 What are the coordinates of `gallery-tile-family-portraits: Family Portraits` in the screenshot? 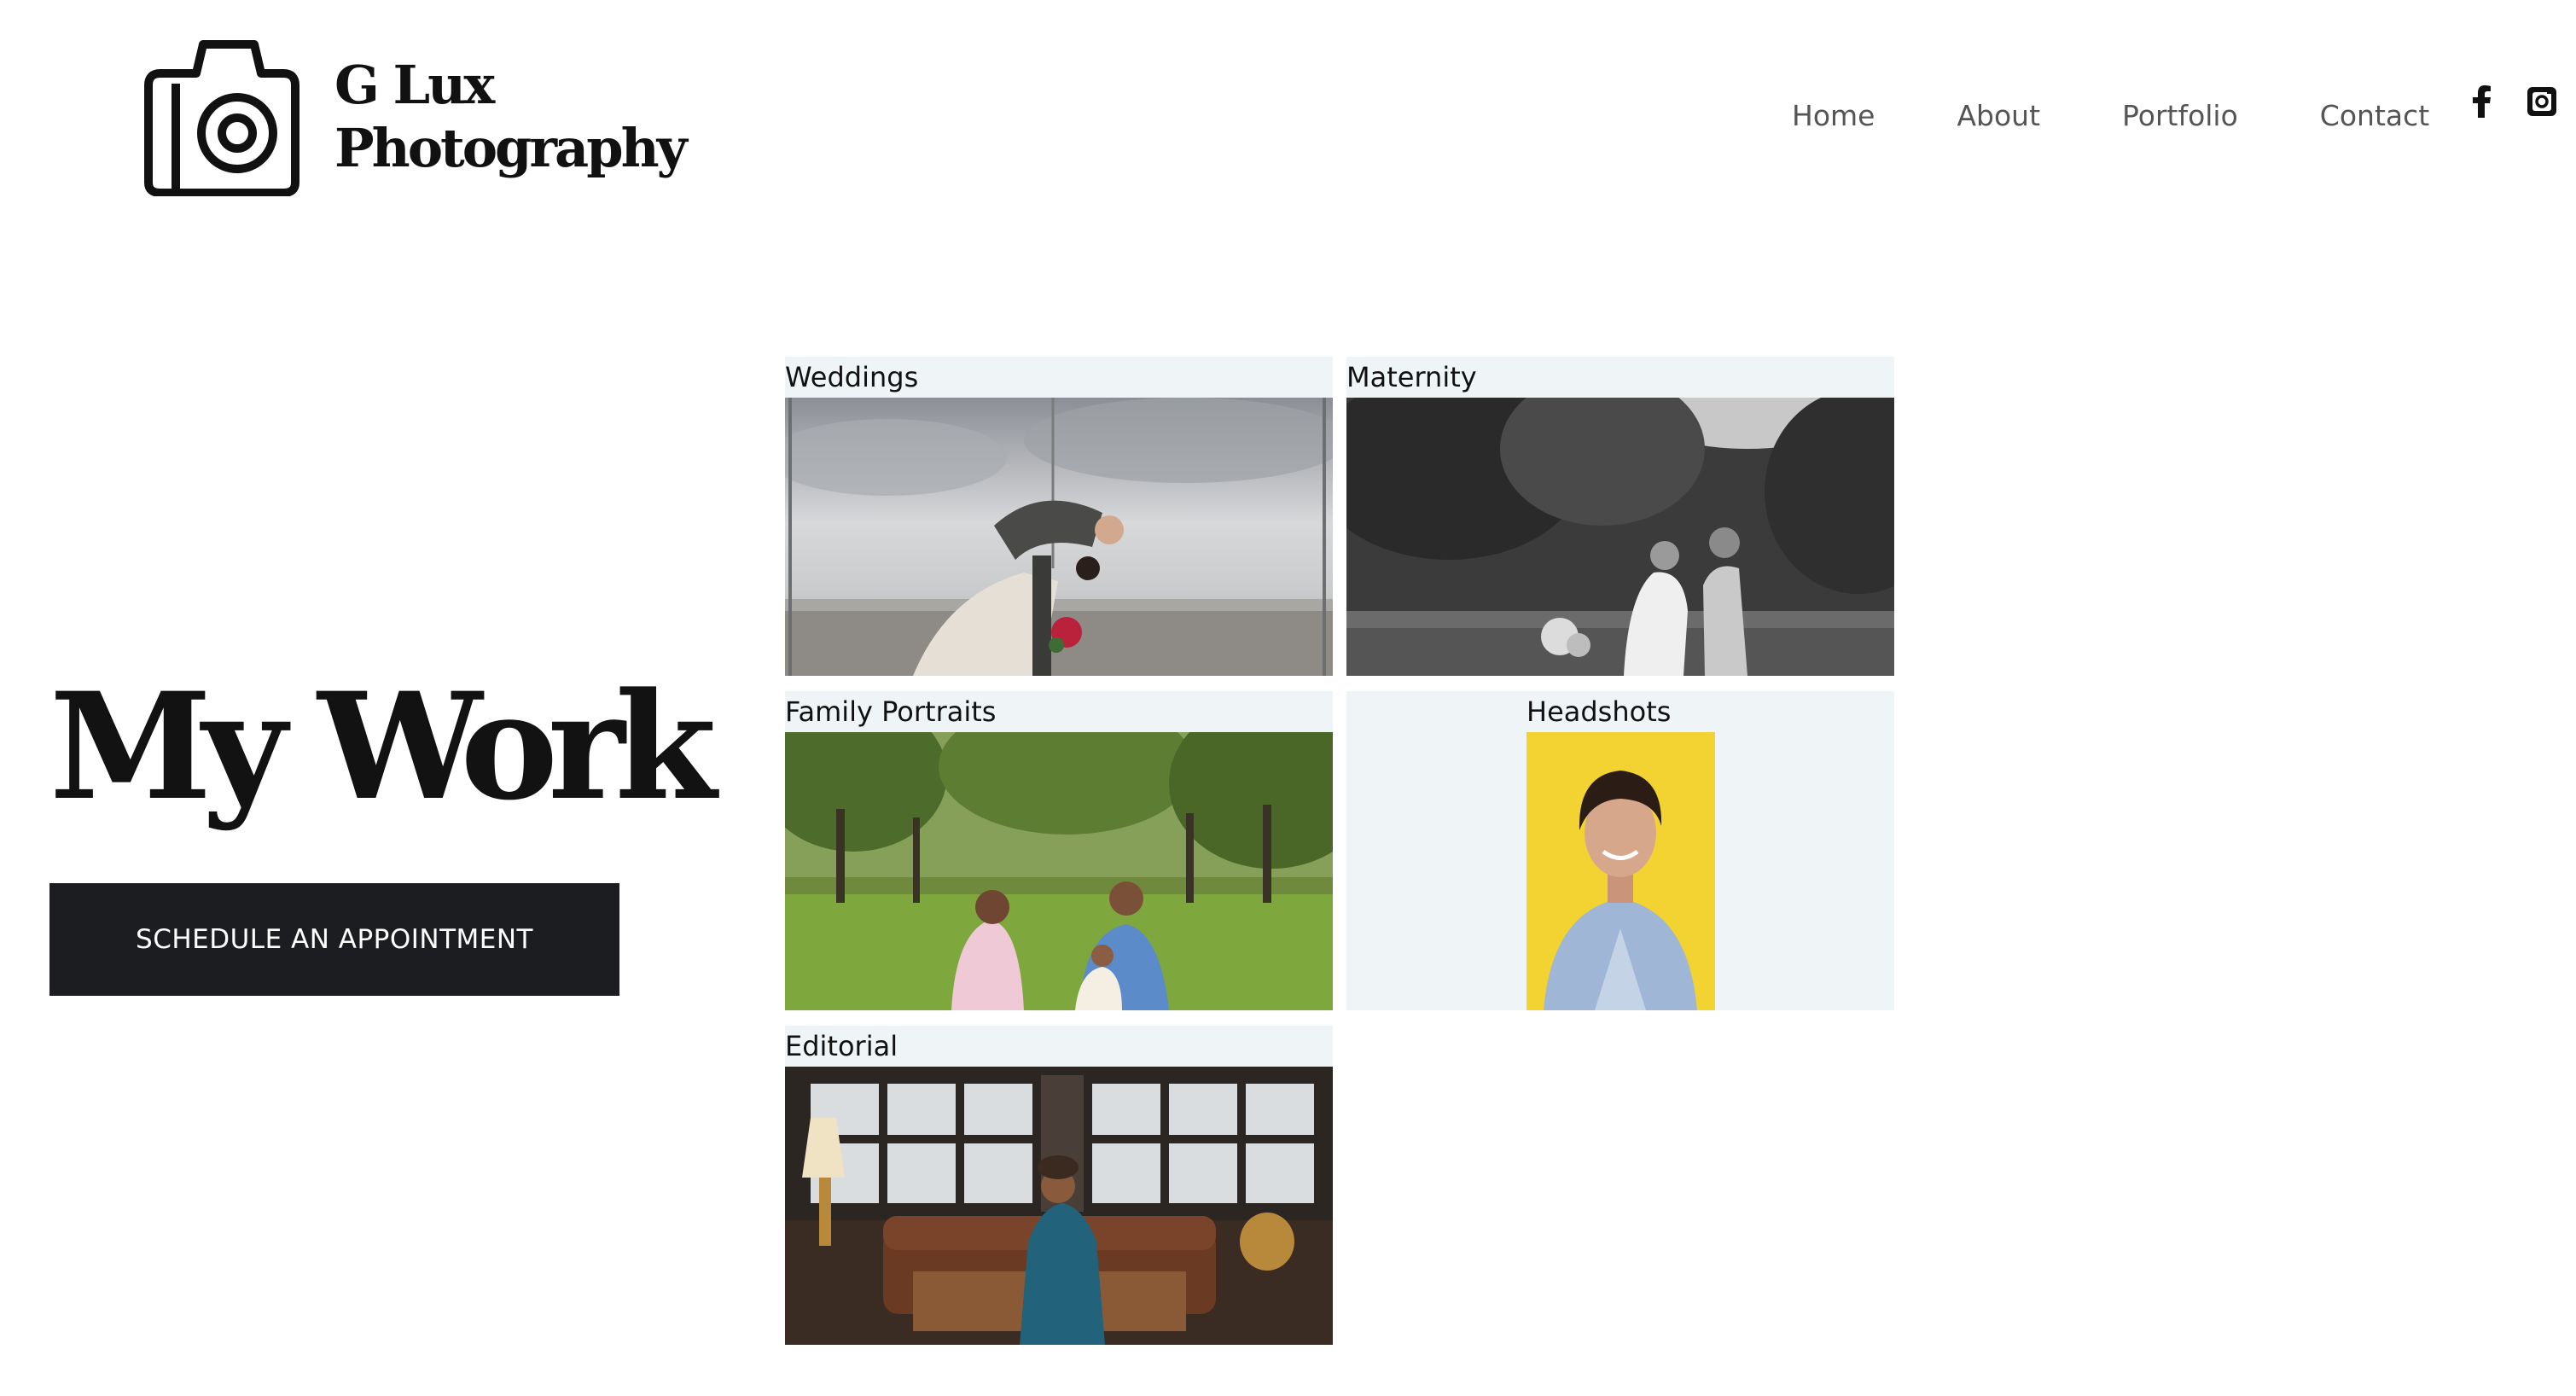 It's located at (1059, 850).